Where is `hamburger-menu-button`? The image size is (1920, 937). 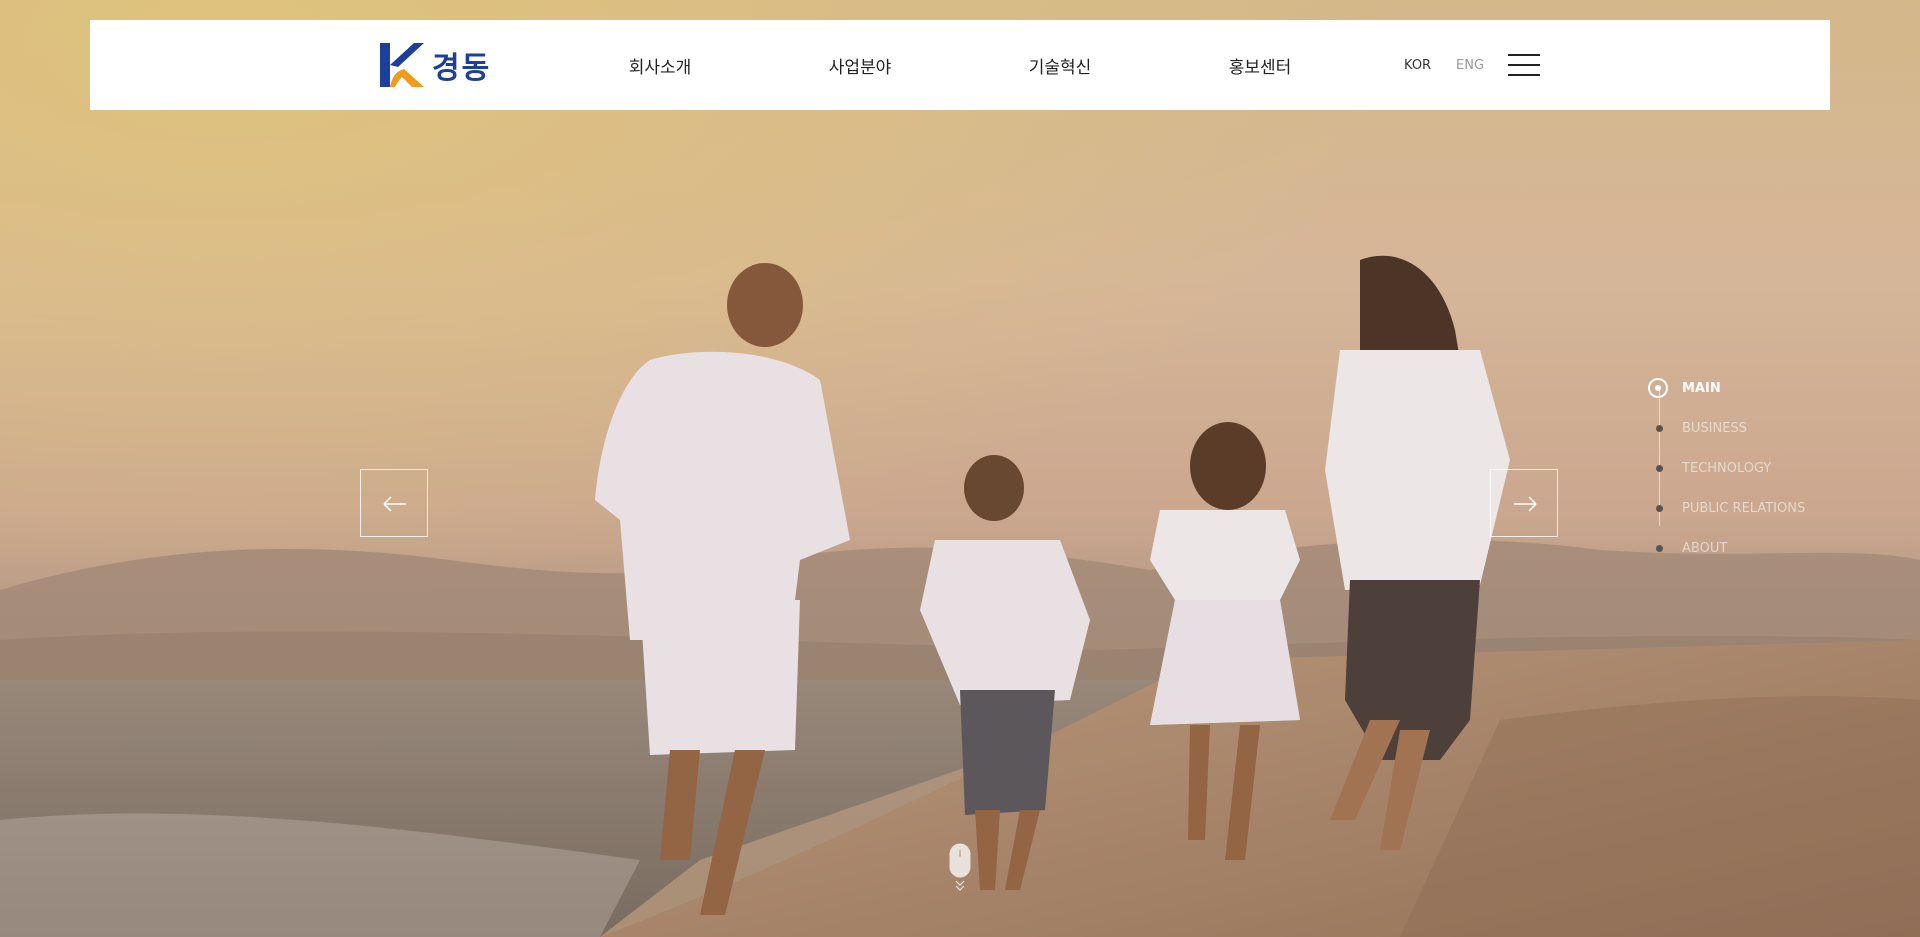 hamburger-menu-button is located at coordinates (1524, 65).